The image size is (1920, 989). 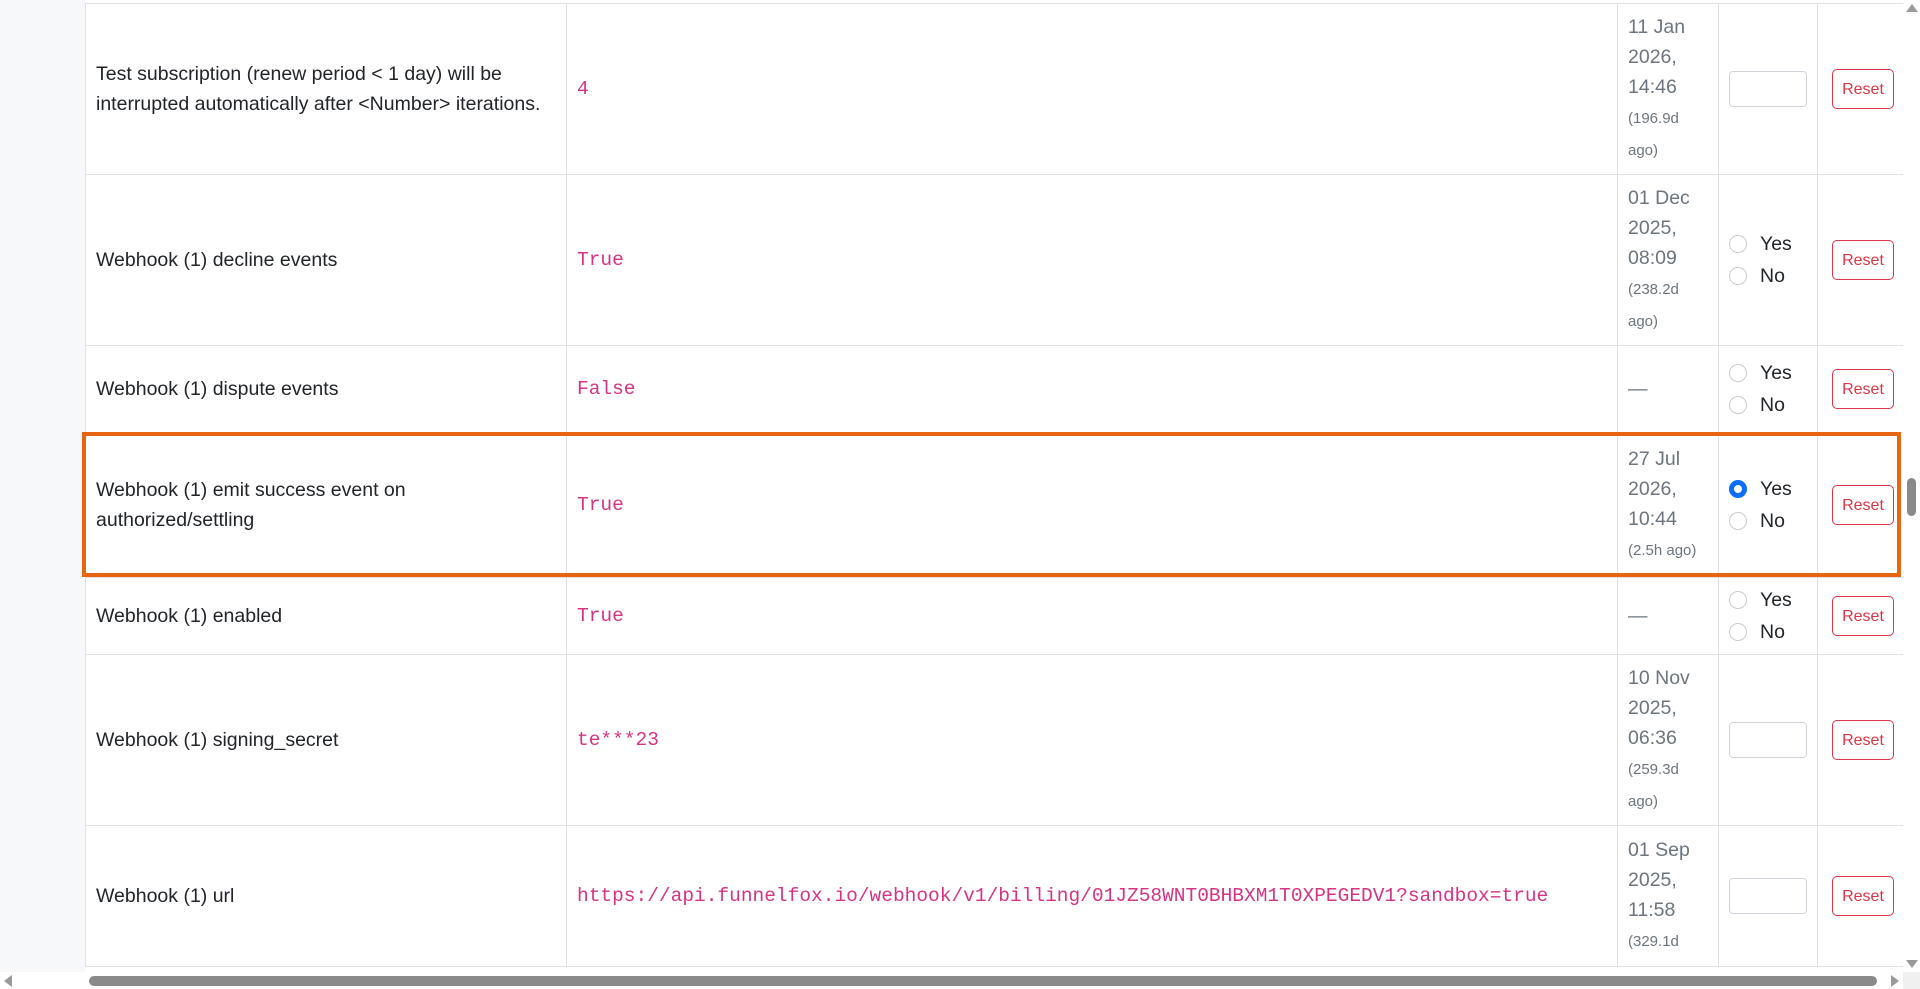 What do you see at coordinates (1092, 89) in the screenshot?
I see `setting-value: 4` at bounding box center [1092, 89].